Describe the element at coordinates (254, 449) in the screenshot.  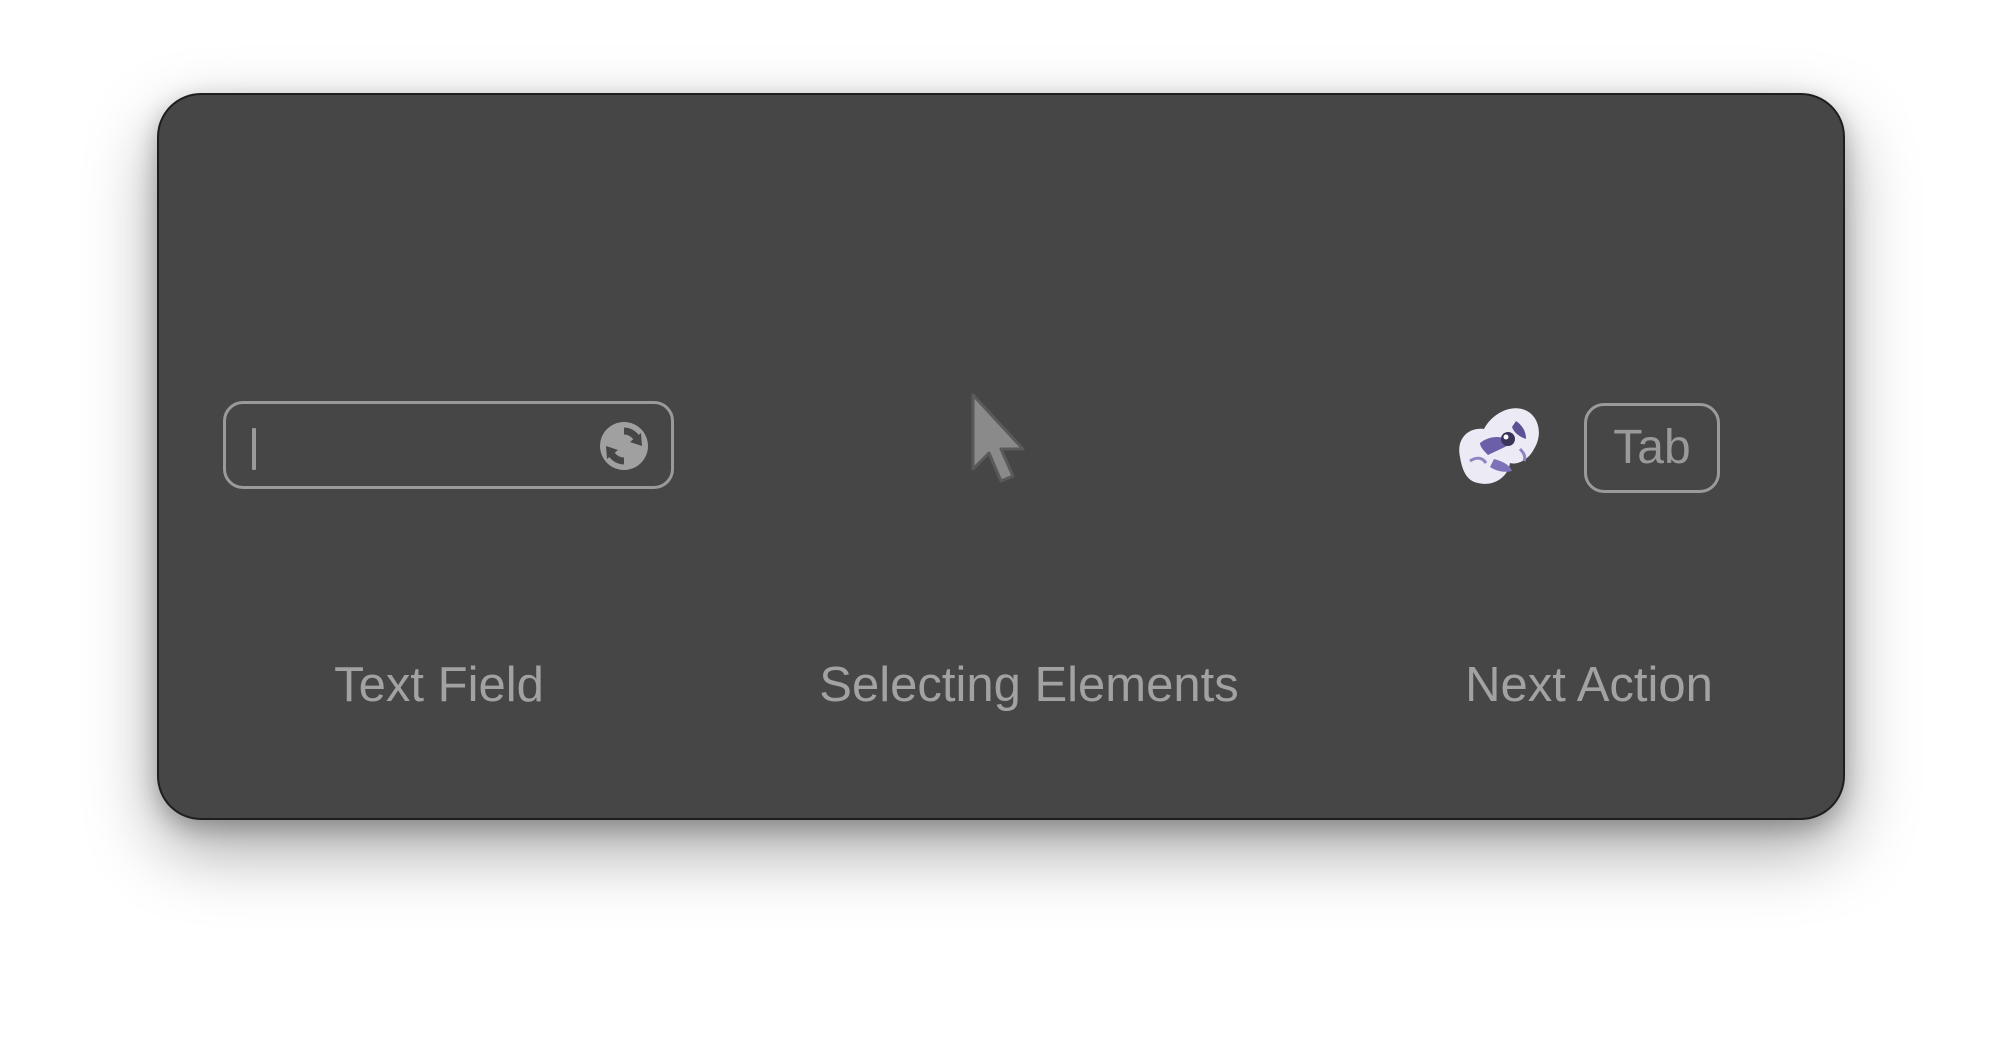
I see `text-caret` at that location.